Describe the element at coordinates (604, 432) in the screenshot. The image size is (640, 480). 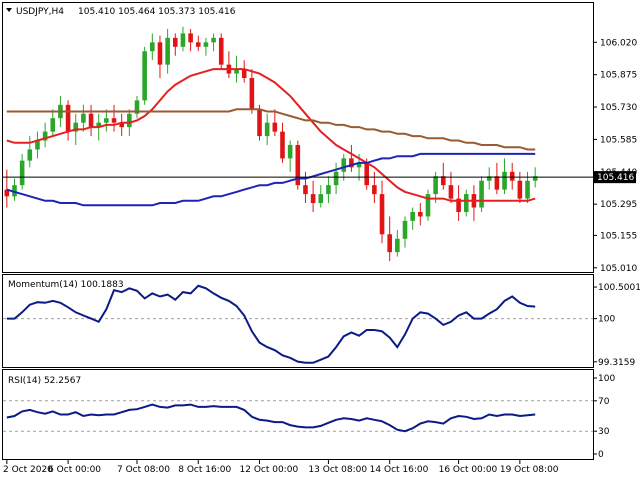
I see `rsi-tick-label: 30` at that location.